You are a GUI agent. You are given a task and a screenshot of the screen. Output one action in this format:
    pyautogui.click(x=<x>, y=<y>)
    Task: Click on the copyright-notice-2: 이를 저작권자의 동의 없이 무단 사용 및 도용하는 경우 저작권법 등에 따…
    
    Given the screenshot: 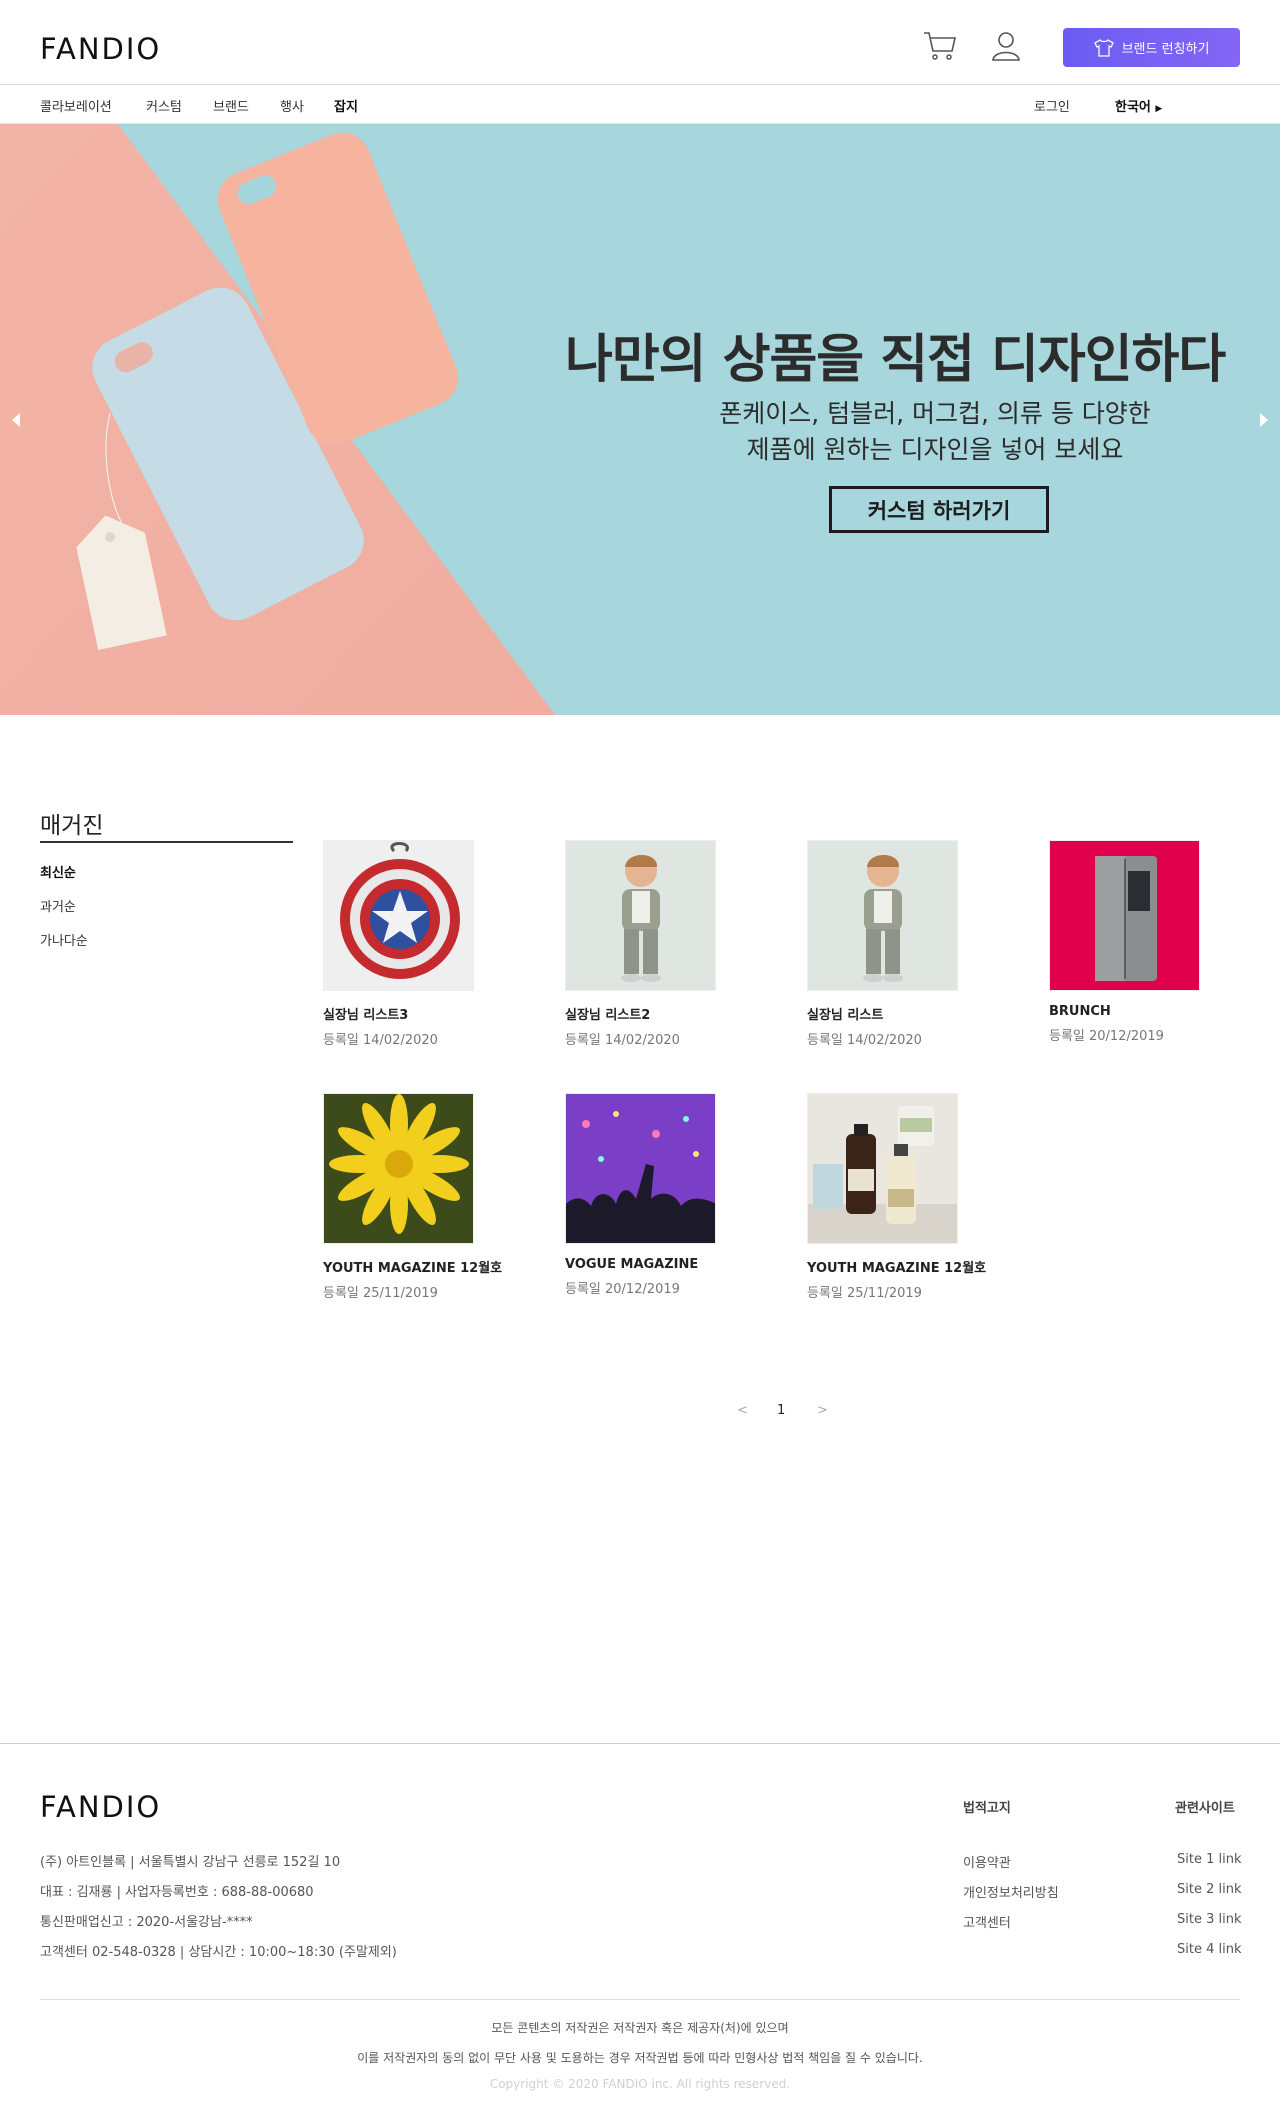 What is the action you would take?
    pyautogui.click(x=640, y=2058)
    